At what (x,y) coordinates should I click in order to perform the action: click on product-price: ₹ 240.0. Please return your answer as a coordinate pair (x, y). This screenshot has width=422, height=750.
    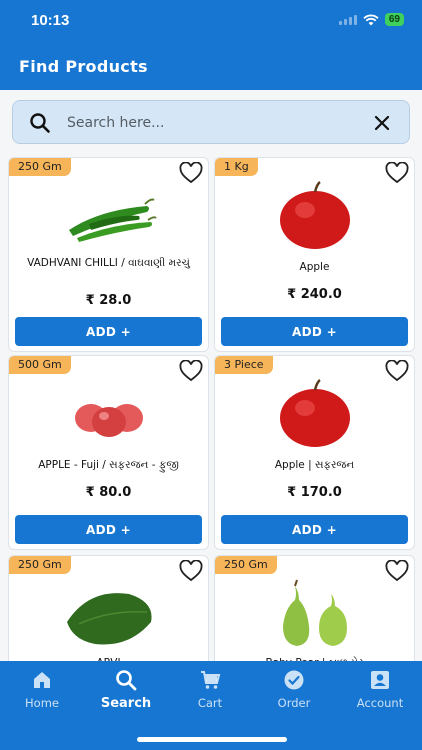
    Looking at the image, I should click on (314, 294).